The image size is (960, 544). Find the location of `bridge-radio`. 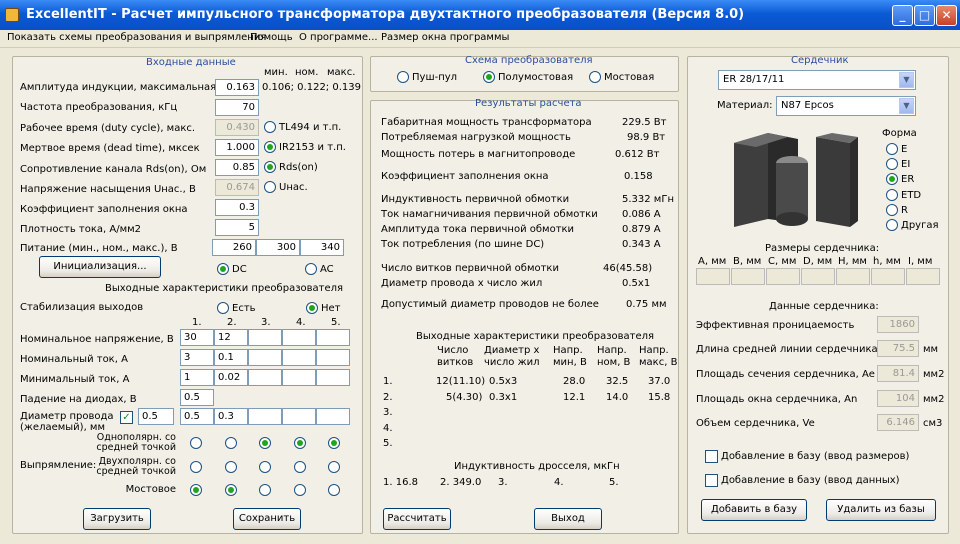

bridge-radio is located at coordinates (595, 77).